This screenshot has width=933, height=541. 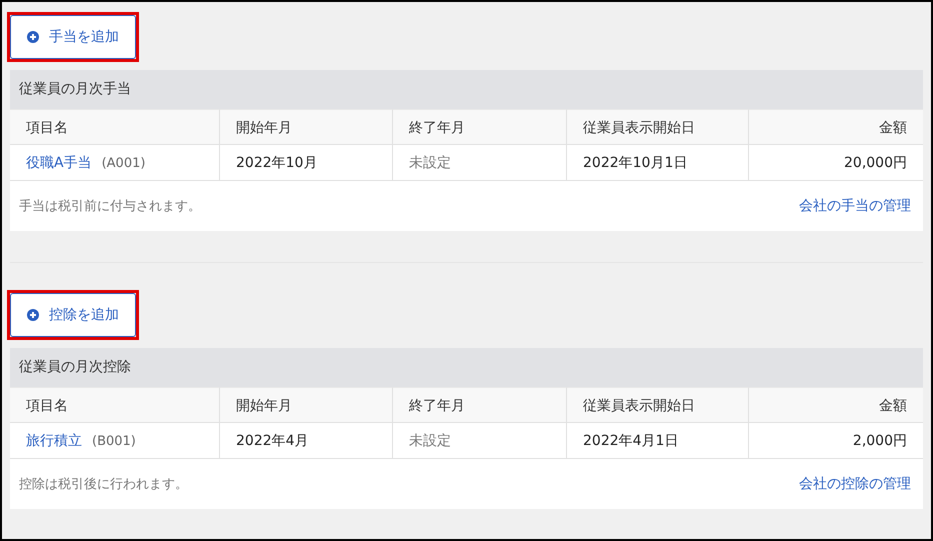 What do you see at coordinates (114, 441) in the screenshot?
I see `item-code: (B001)` at bounding box center [114, 441].